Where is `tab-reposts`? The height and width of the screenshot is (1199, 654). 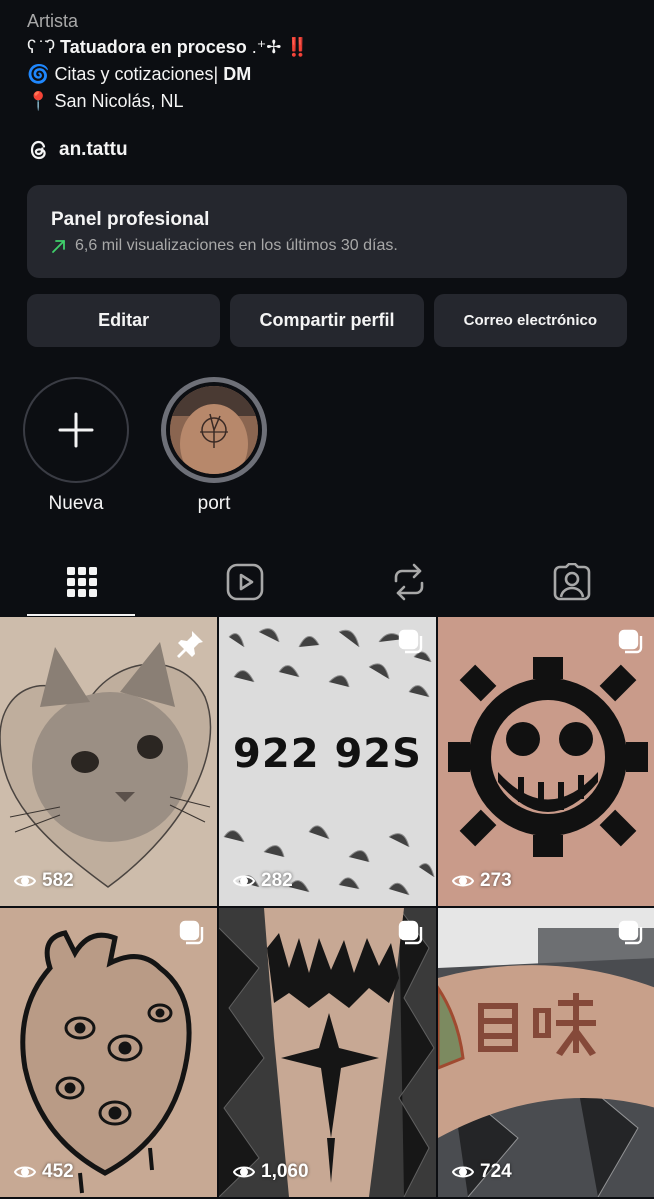 tab-reposts is located at coordinates (409, 582).